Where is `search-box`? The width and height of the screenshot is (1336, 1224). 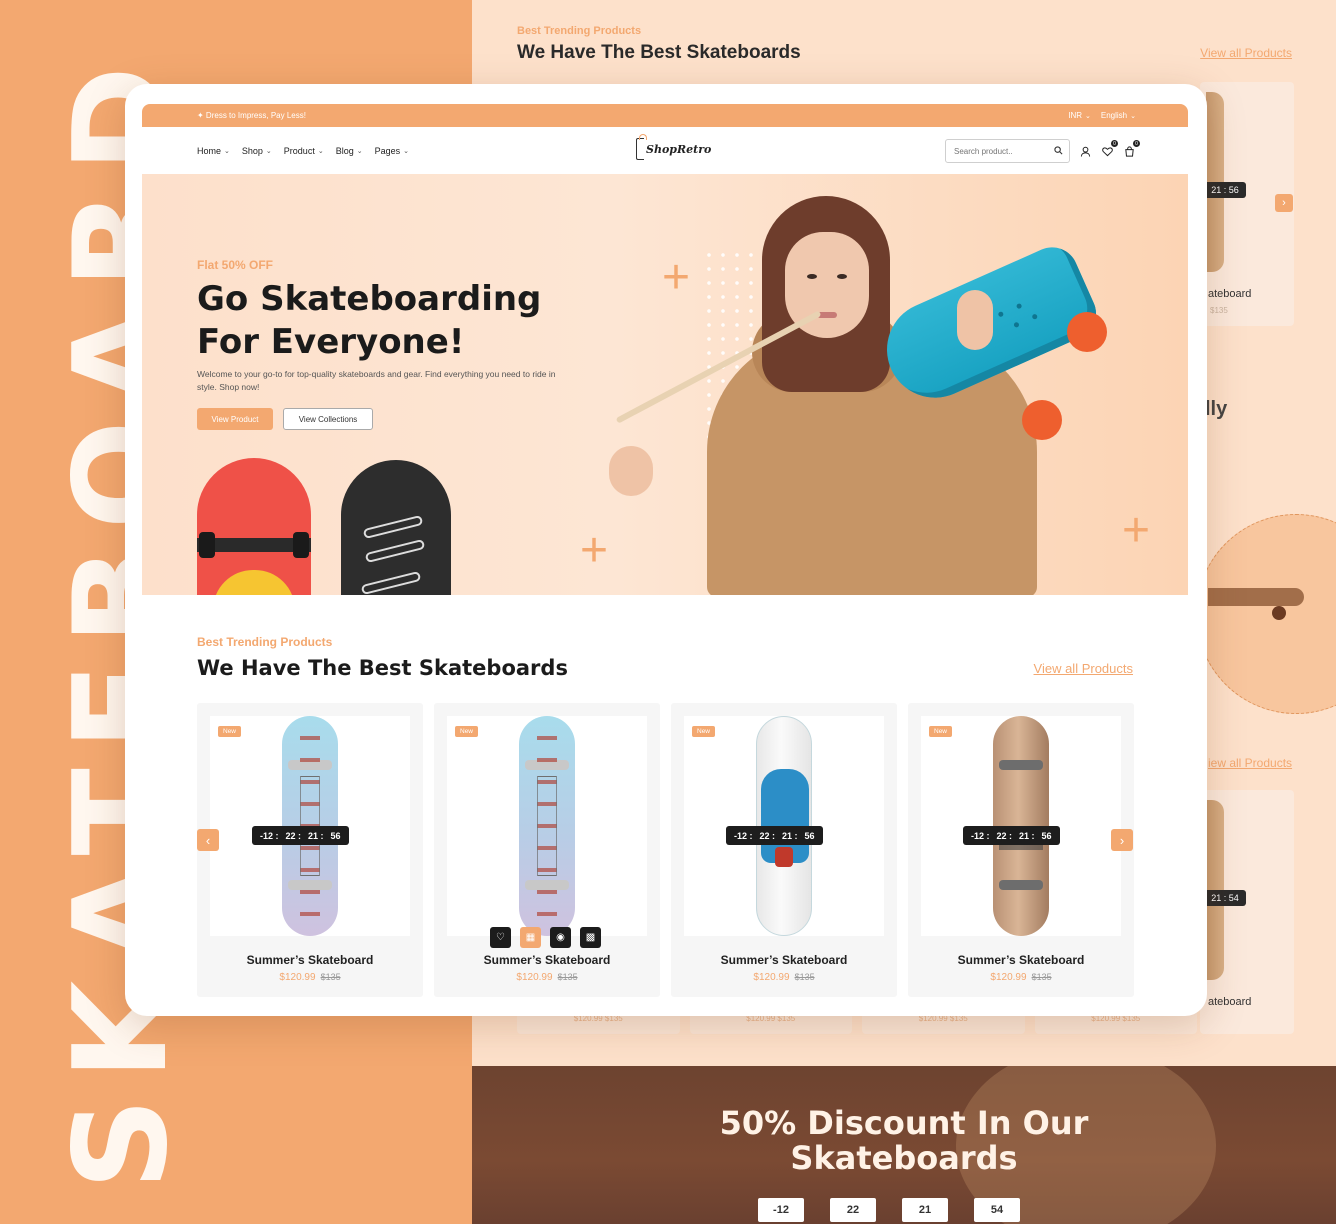 search-box is located at coordinates (1007, 151).